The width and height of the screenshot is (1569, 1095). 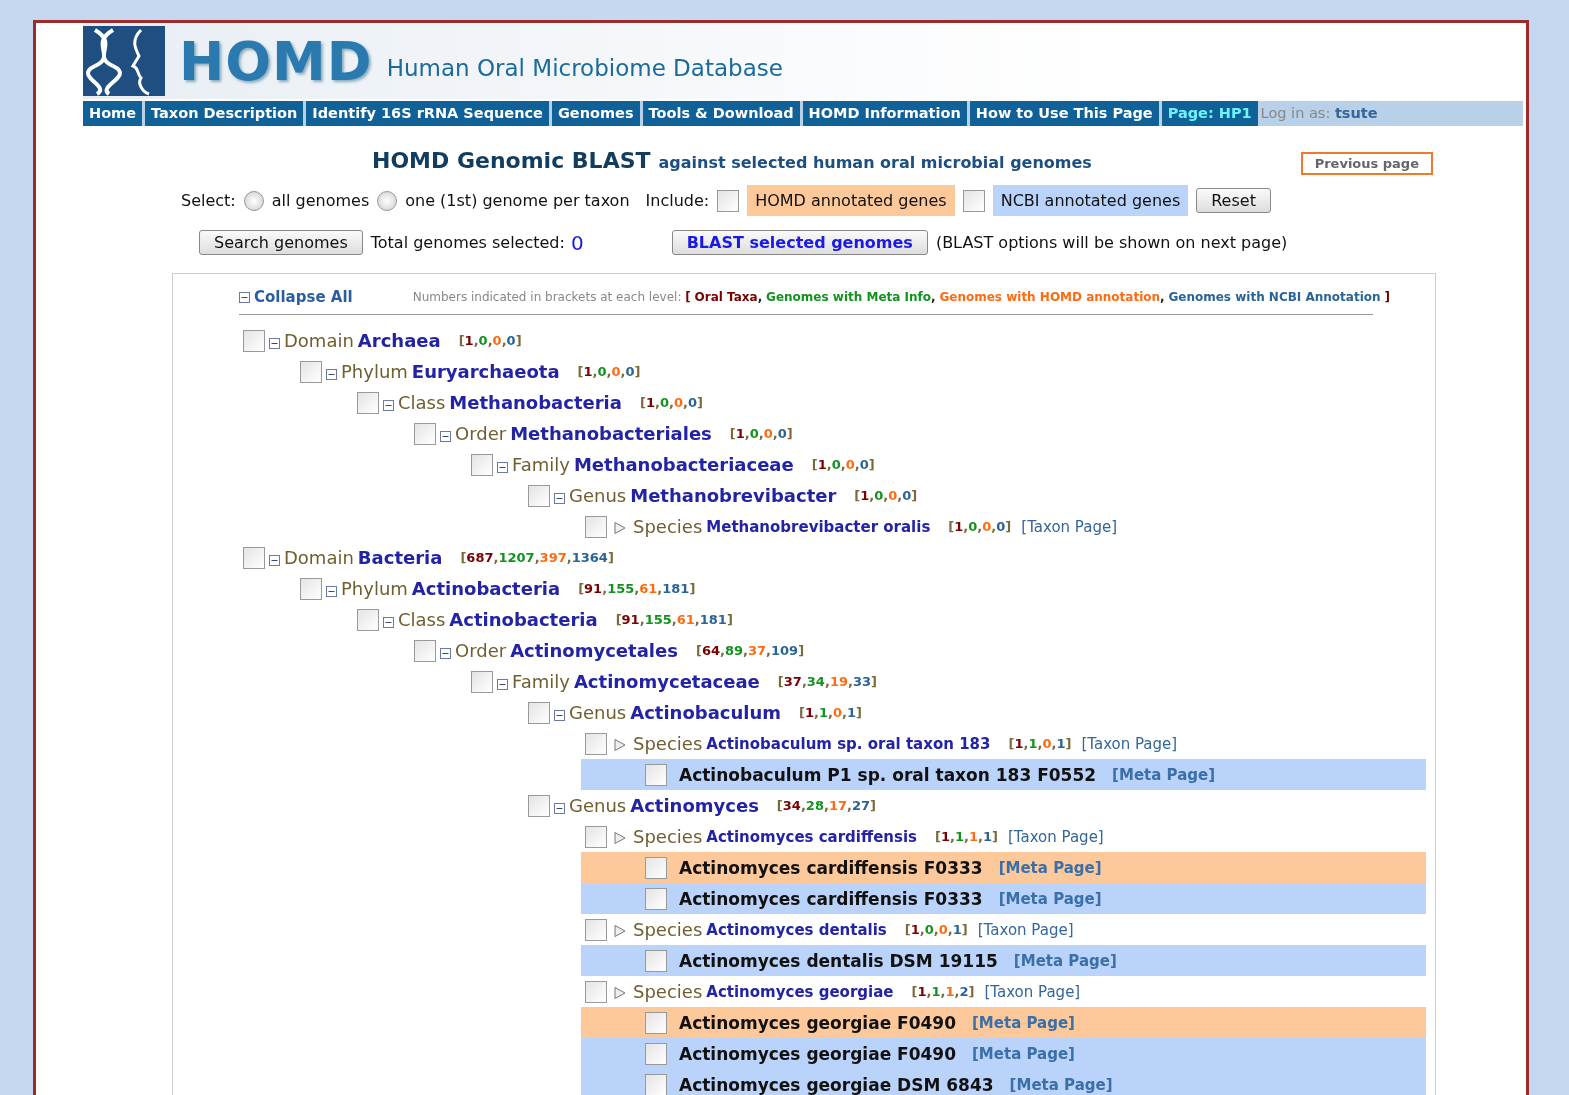 What do you see at coordinates (224, 113) in the screenshot?
I see `nav-tab: Taxon Description` at bounding box center [224, 113].